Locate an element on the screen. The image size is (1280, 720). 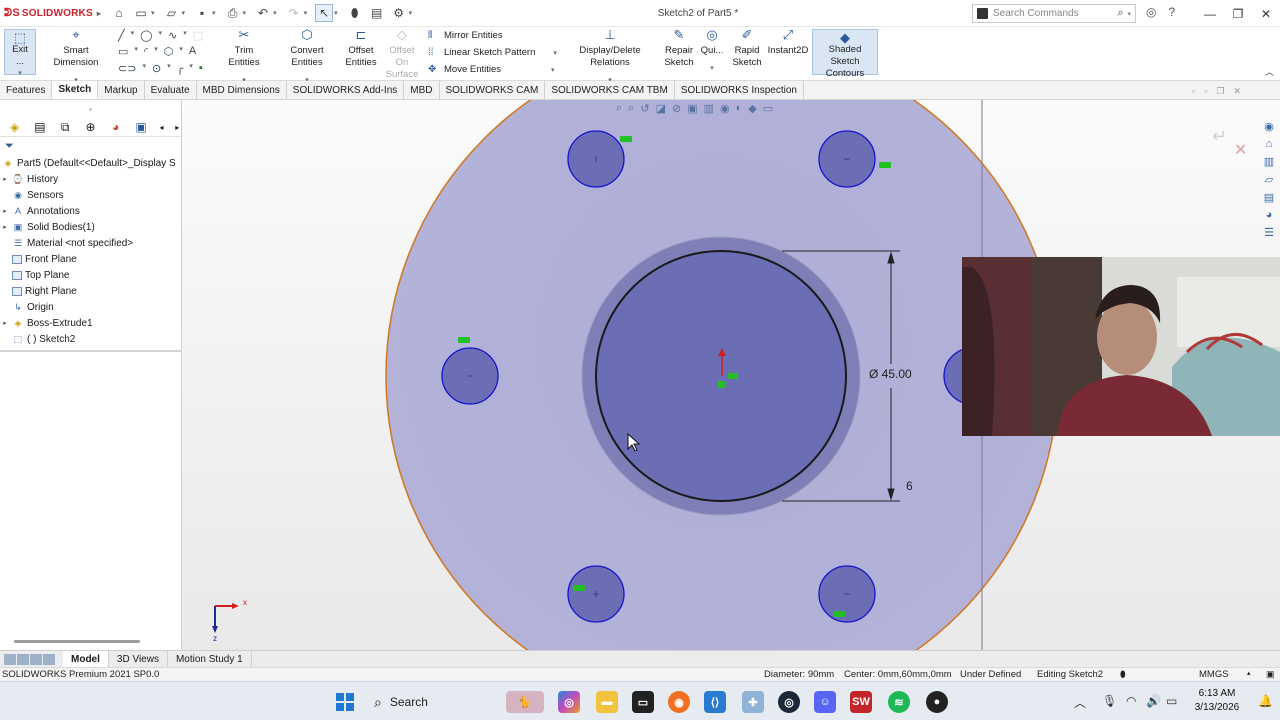
convert-entities-button: ⬡ Convert Entities ▾ is located at coordinates (307, 57).